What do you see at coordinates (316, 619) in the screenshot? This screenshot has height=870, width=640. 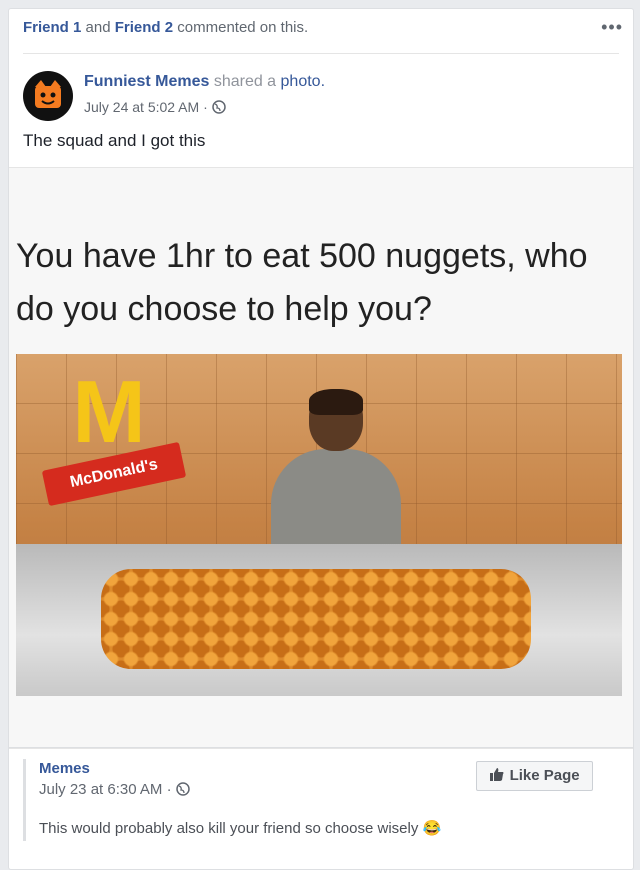 I see `nuggets-pile` at bounding box center [316, 619].